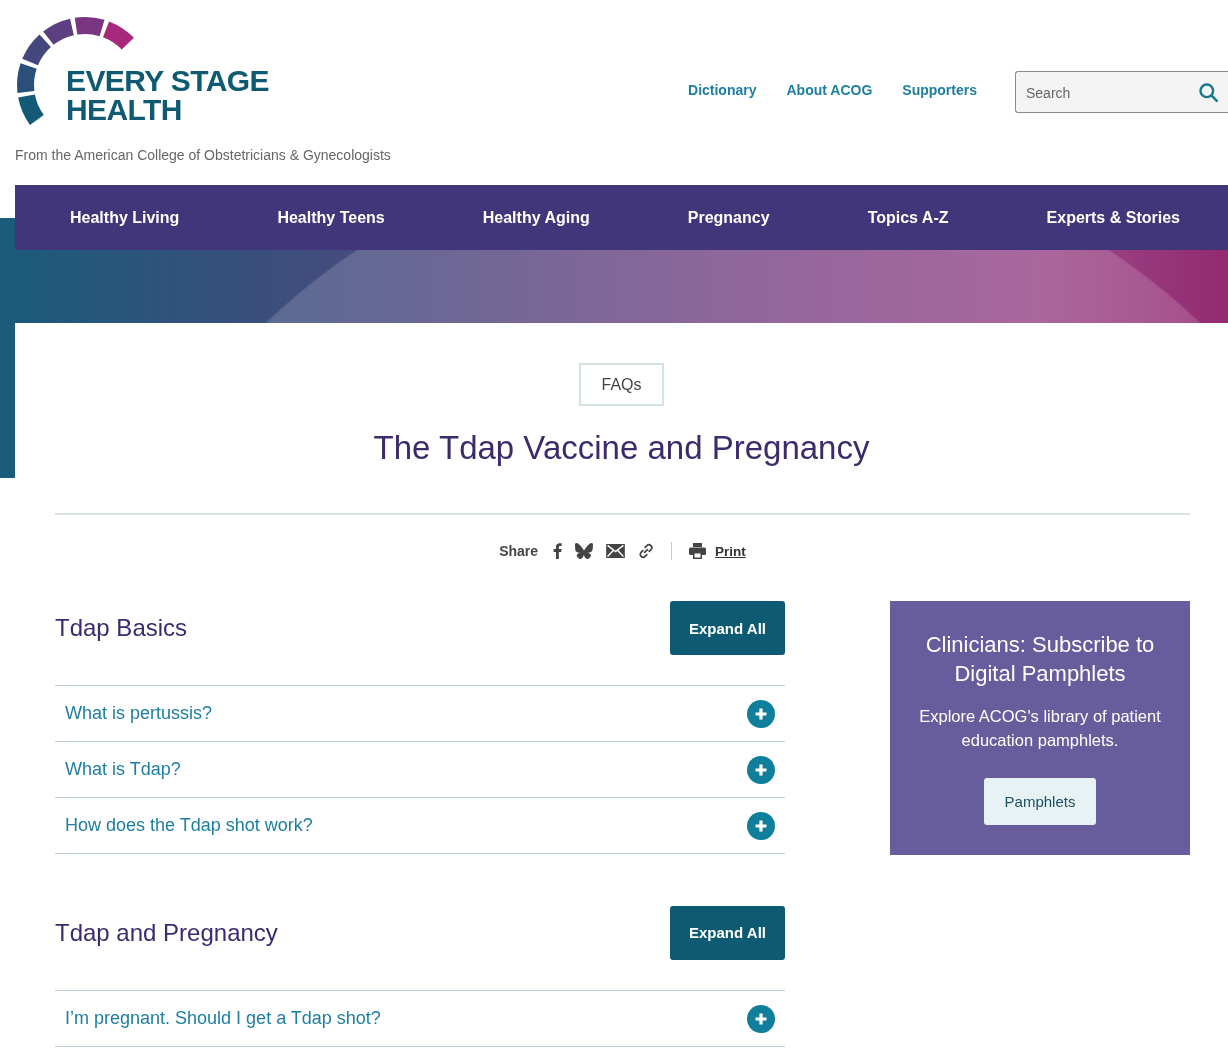 This screenshot has height=1048, width=1228. I want to click on faq-question: What is pertussis?, so click(420, 714).